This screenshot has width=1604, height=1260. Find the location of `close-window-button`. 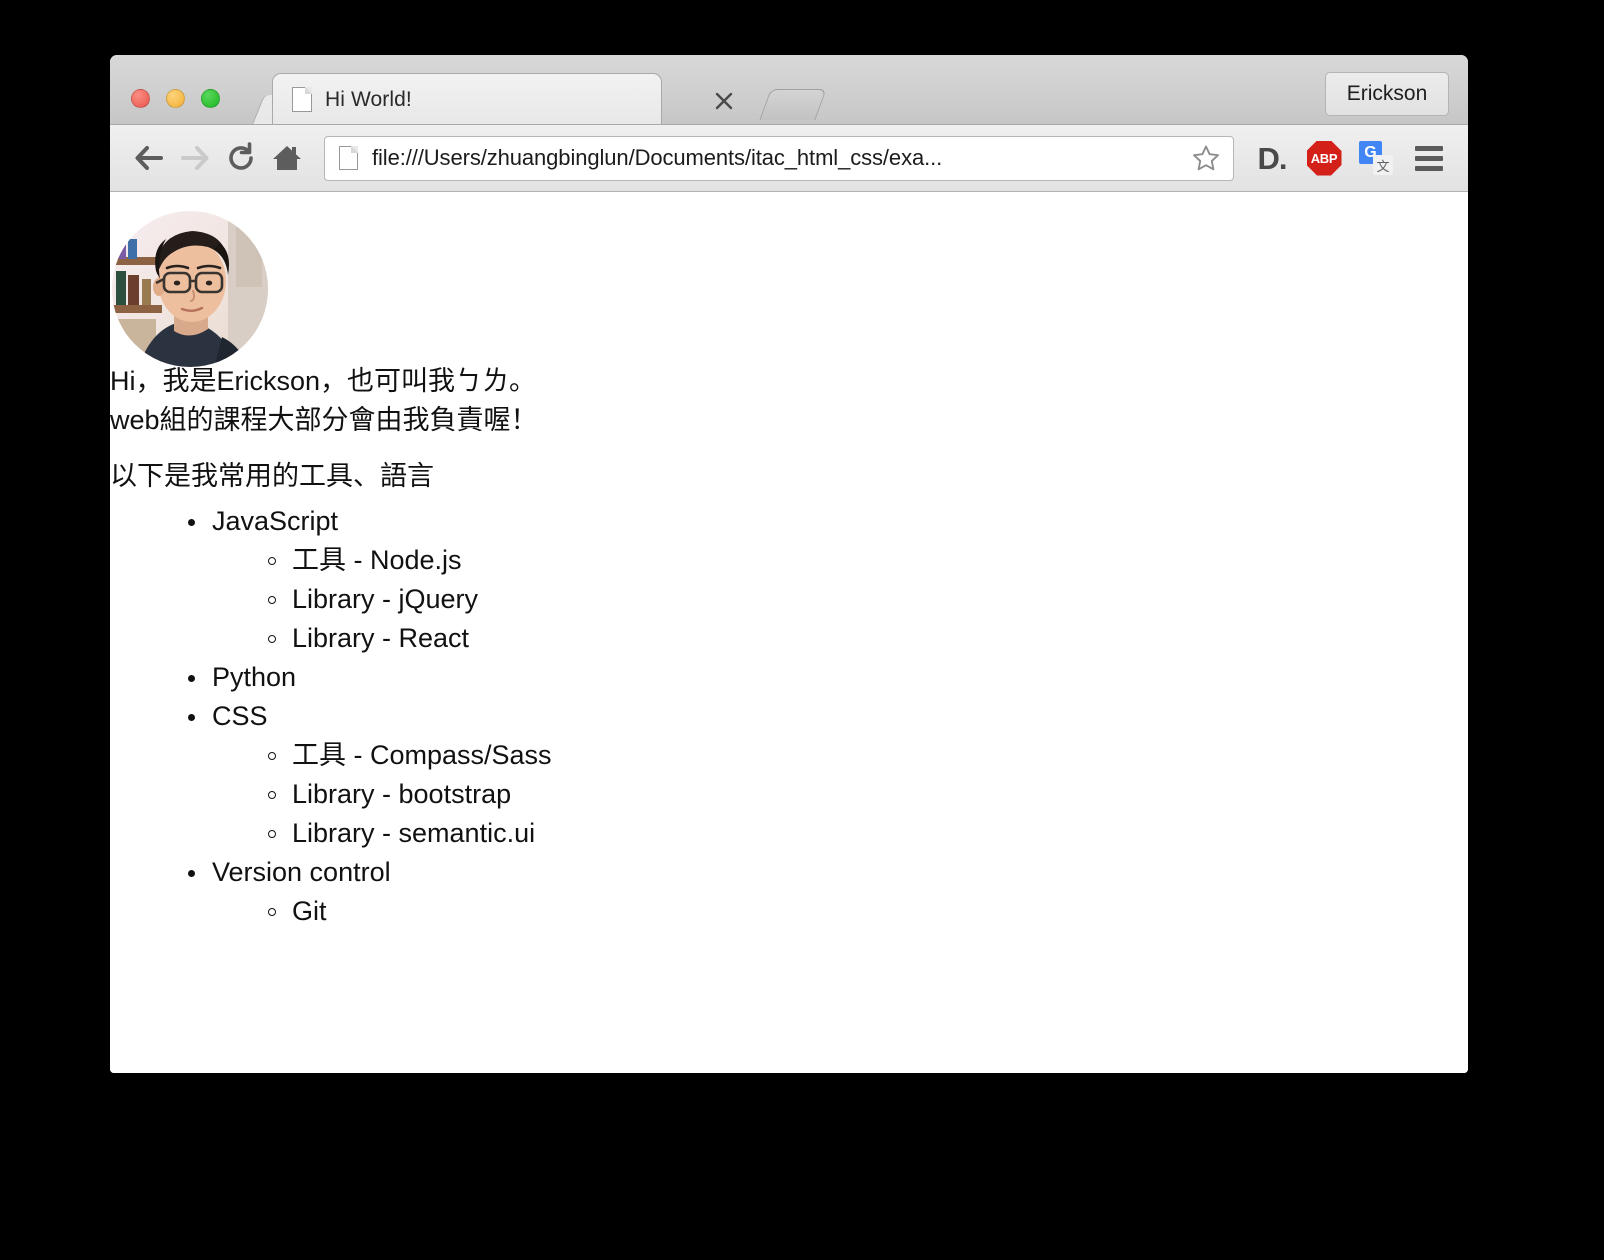

close-window-button is located at coordinates (140, 98).